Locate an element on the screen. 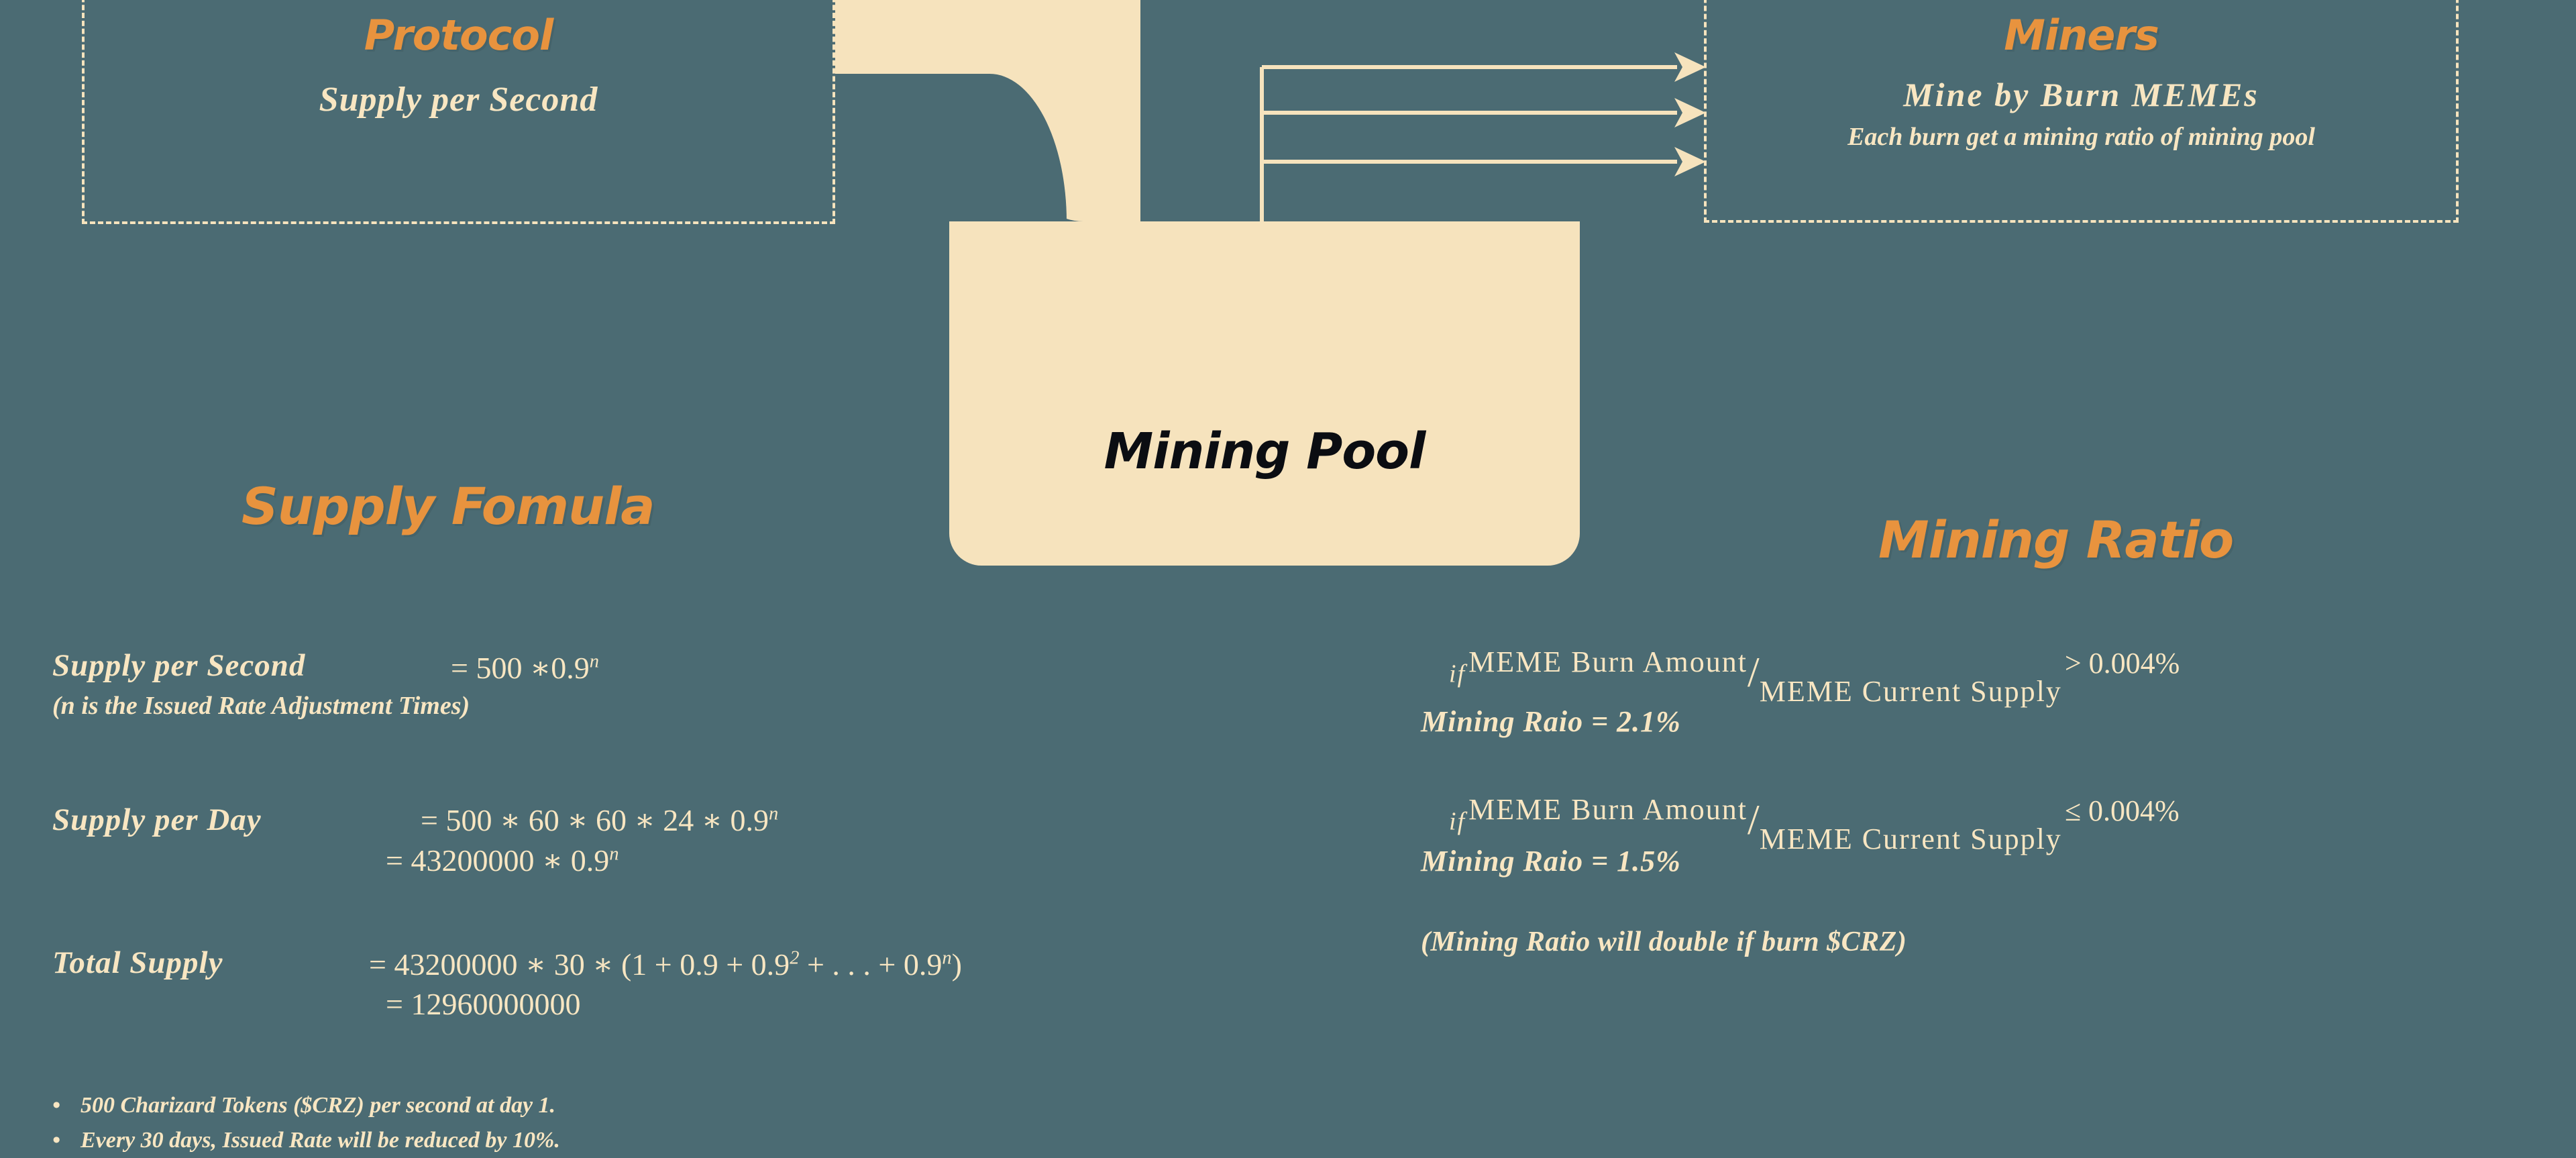  total-supply-label: Total Supply is located at coordinates (137, 963).